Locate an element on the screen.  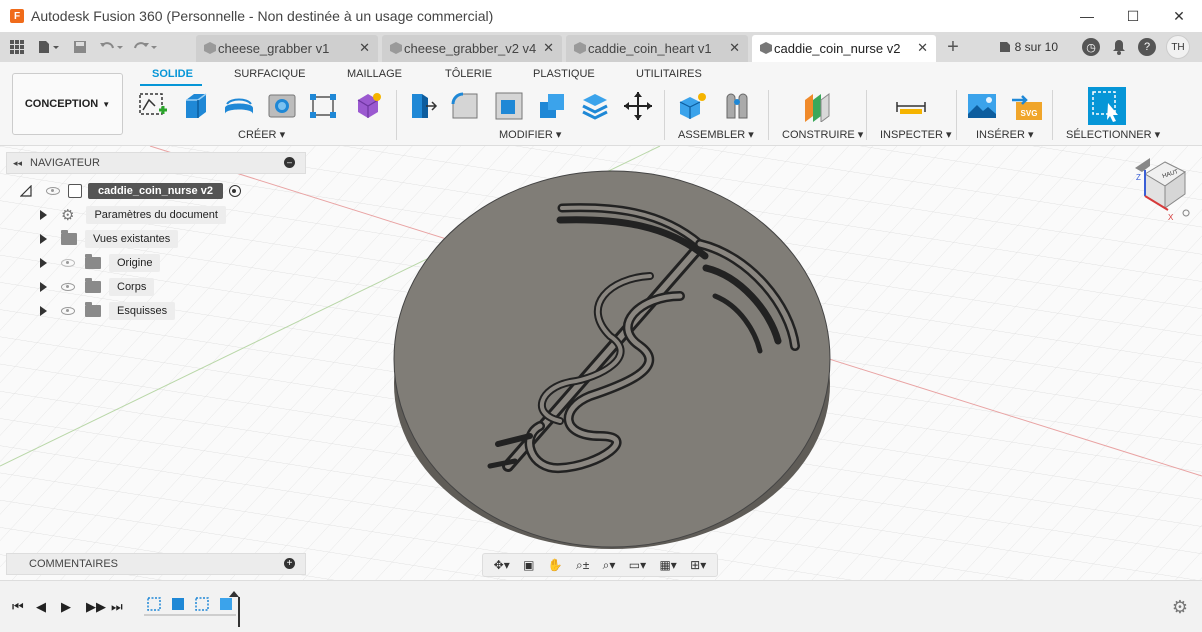
avatar: TH is located at coordinates (1178, 47).